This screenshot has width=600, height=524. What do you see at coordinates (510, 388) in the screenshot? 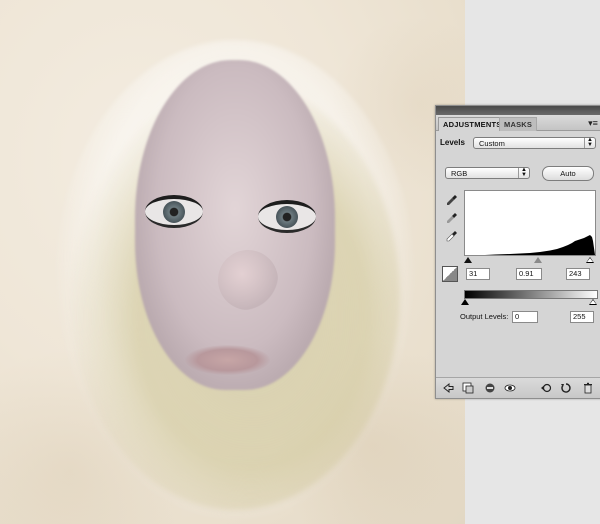
I see `eye-icon` at bounding box center [510, 388].